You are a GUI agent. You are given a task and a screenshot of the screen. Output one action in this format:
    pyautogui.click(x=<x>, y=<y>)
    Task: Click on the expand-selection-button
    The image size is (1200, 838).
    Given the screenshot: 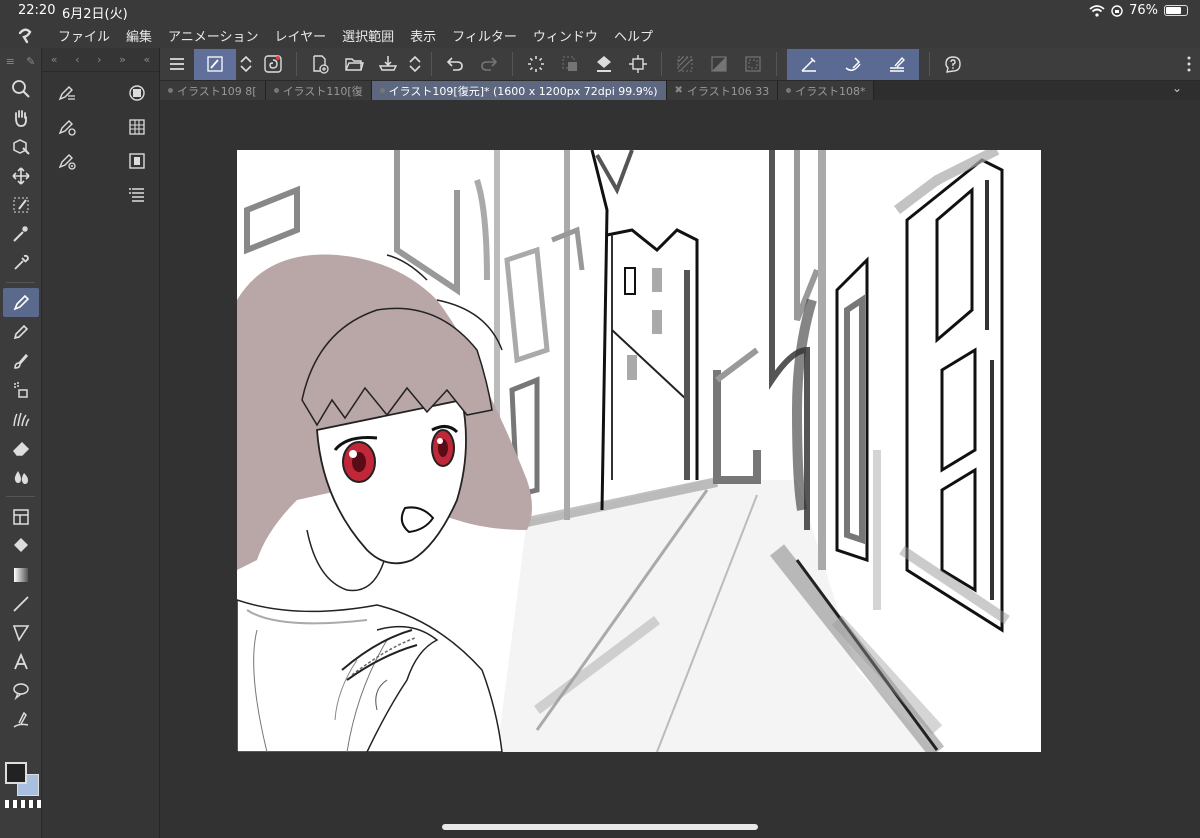 What is the action you would take?
    pyautogui.click(x=753, y=64)
    